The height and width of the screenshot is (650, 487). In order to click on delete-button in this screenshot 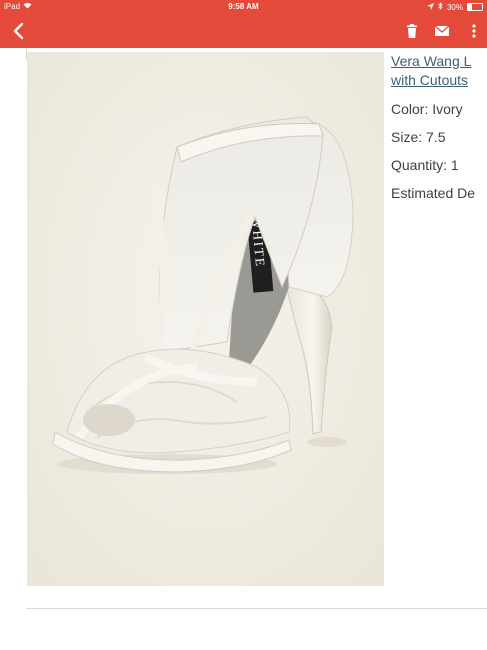, I will do `click(412, 31)`.